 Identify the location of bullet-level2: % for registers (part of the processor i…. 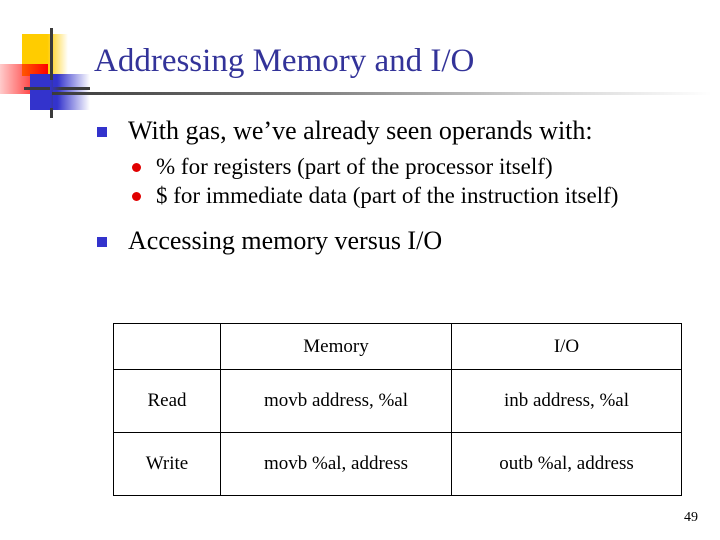
(417, 166).